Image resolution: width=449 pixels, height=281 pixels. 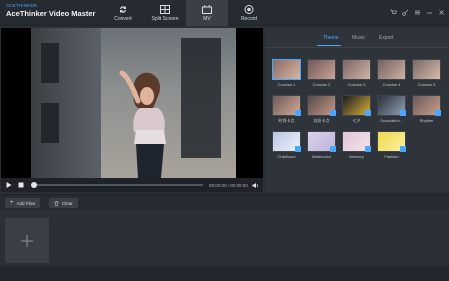 I want to click on volume-icon, so click(x=255, y=185).